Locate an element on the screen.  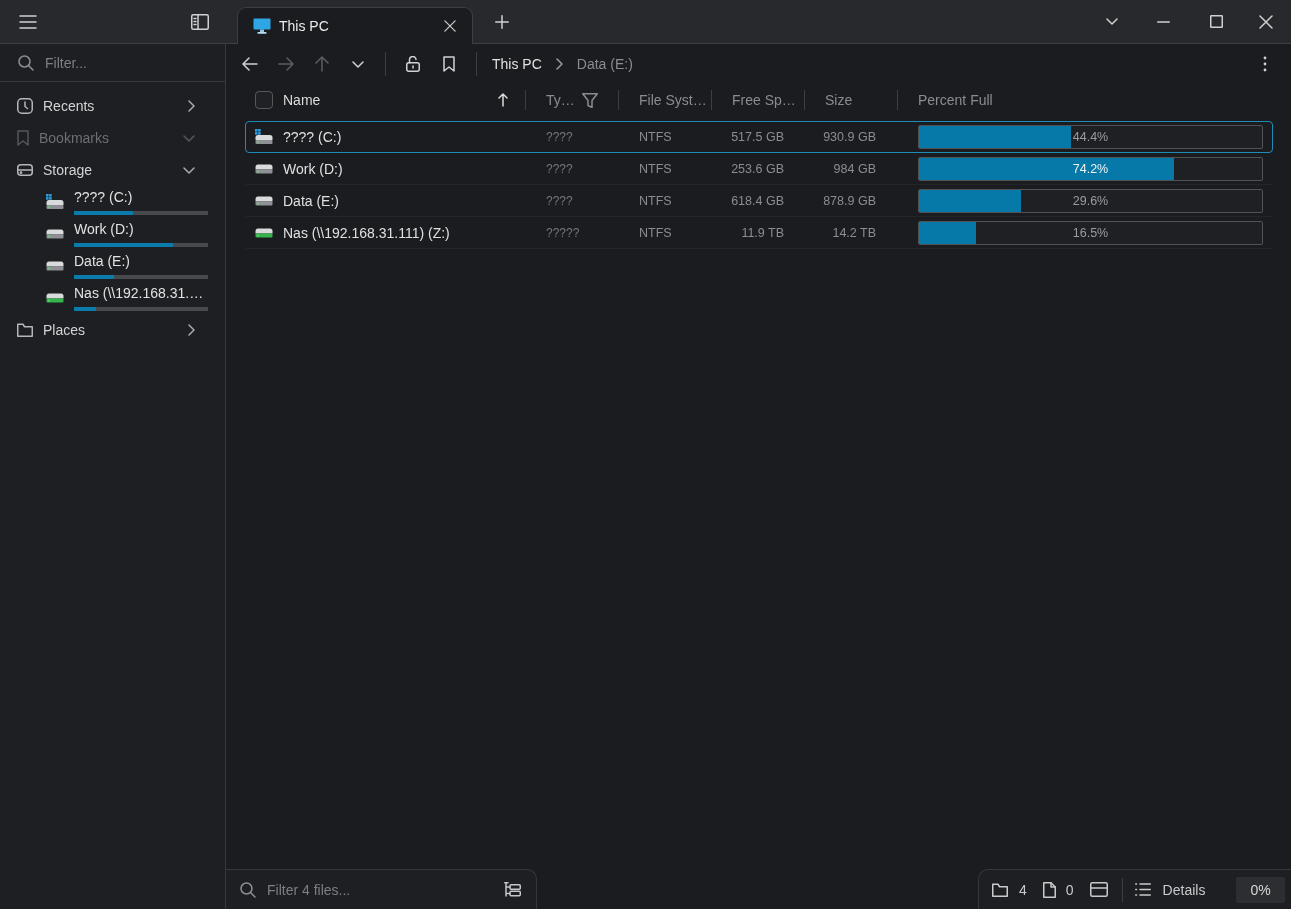
sidebar-drive-item: Work (D:) is located at coordinates (112, 234).